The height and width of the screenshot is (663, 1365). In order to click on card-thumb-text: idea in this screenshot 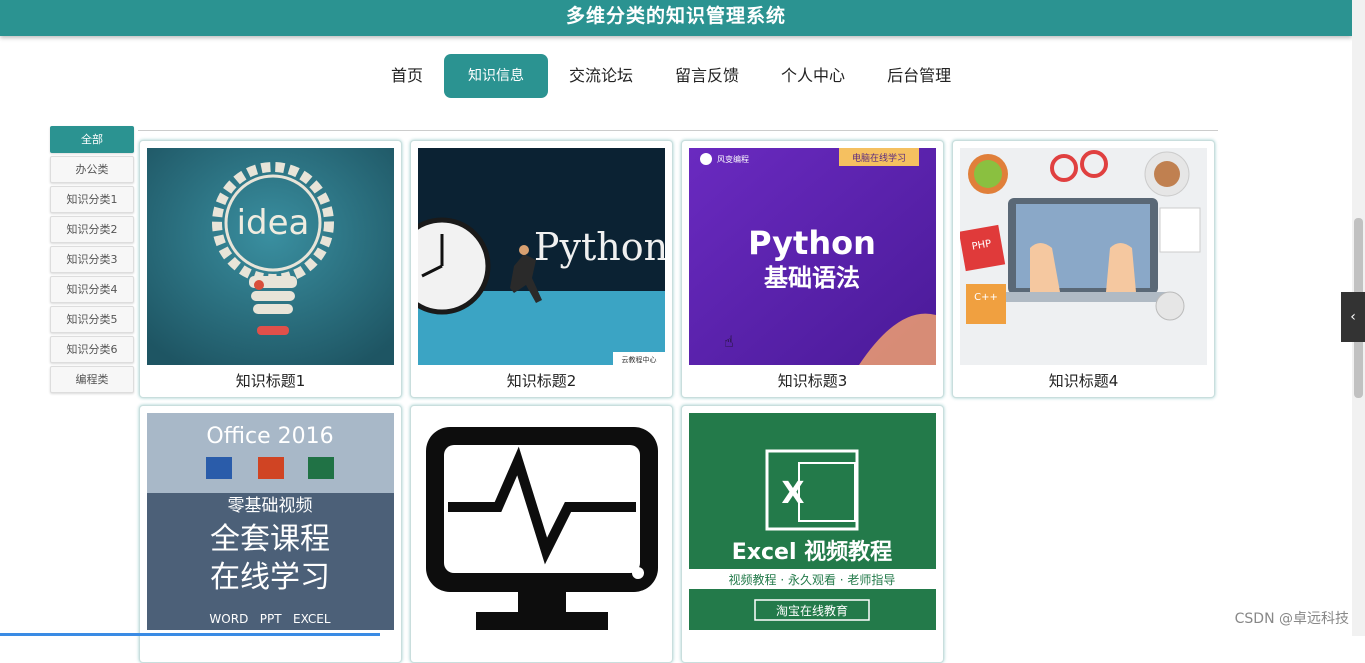, I will do `click(273, 223)`.